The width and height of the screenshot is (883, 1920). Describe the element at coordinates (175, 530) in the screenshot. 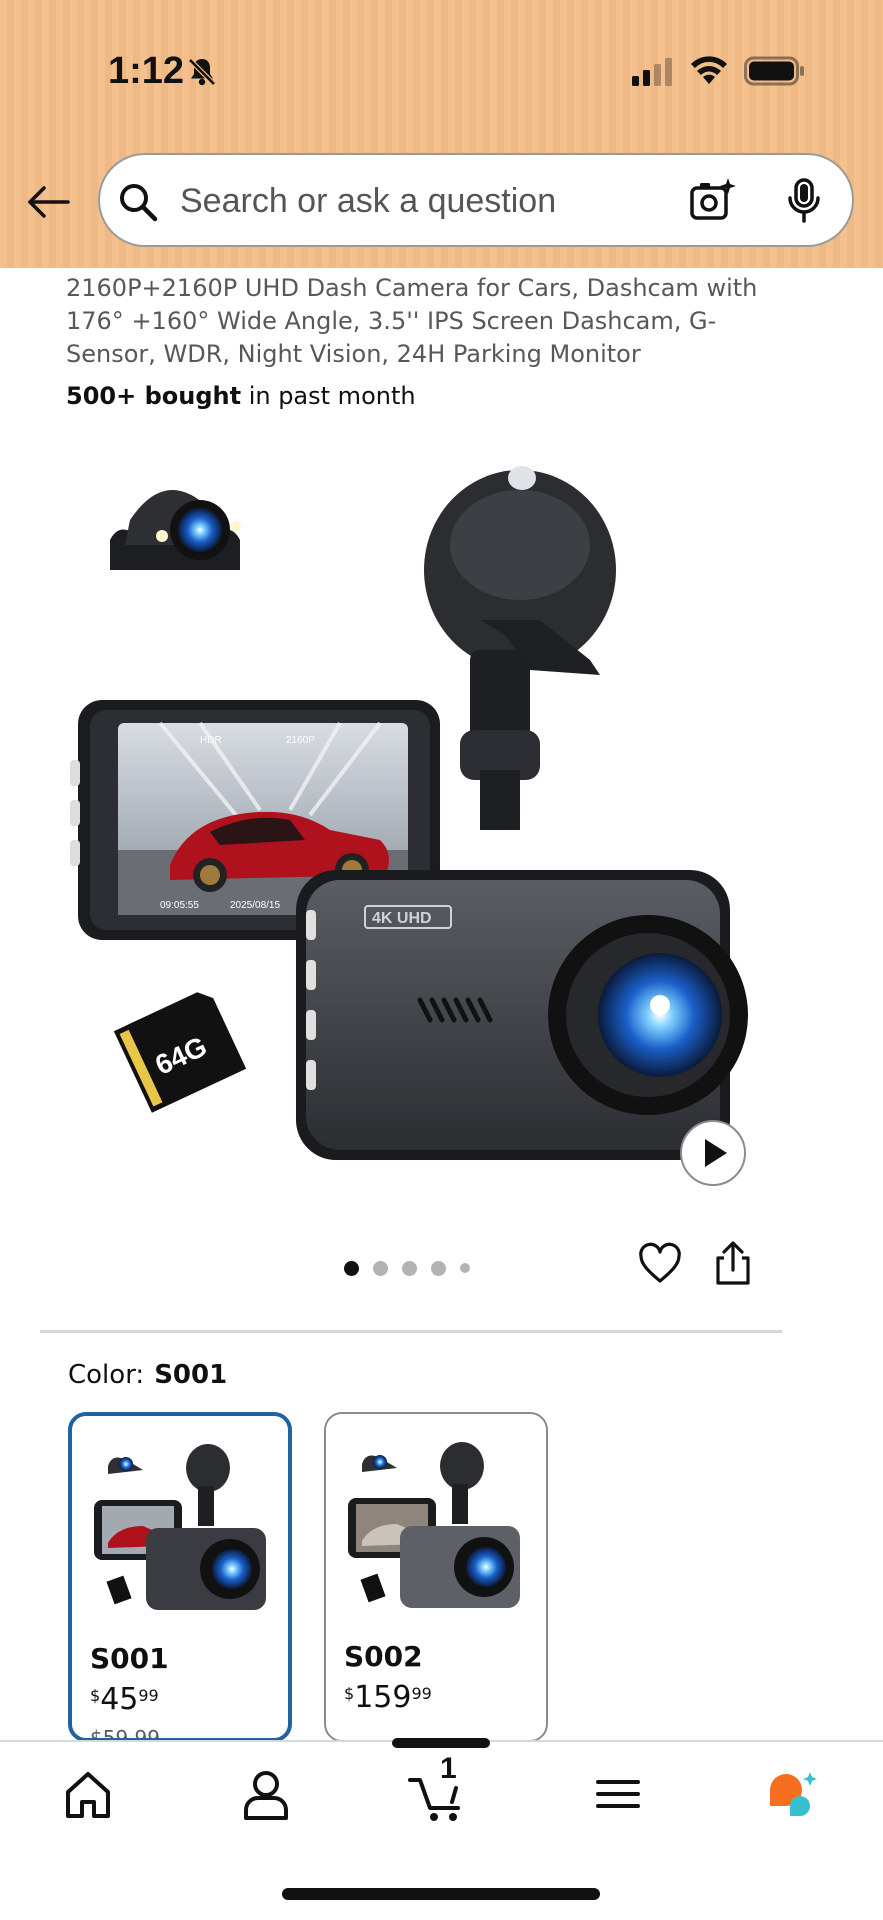

I see `rear-camera` at that location.